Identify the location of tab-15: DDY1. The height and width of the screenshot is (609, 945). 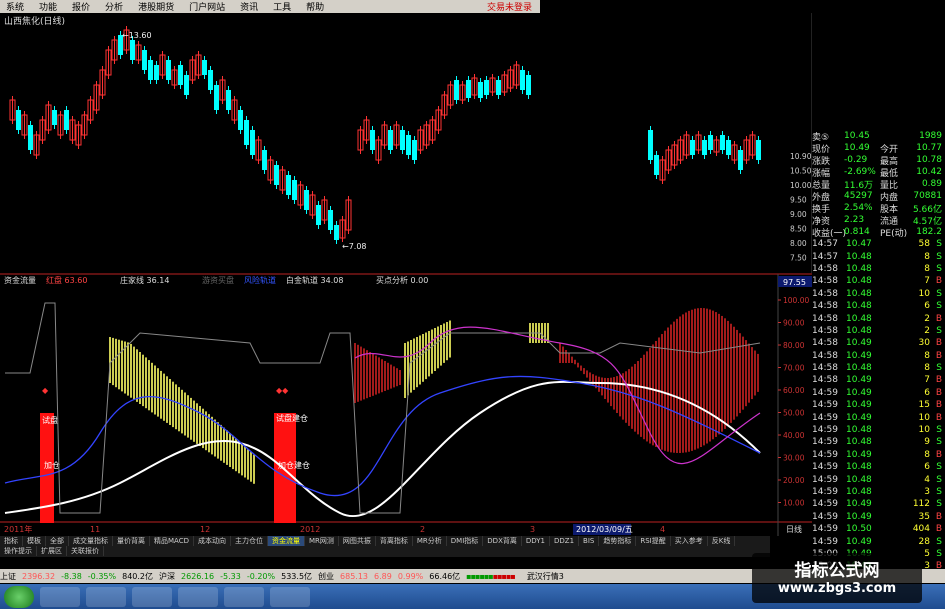
(536, 541).